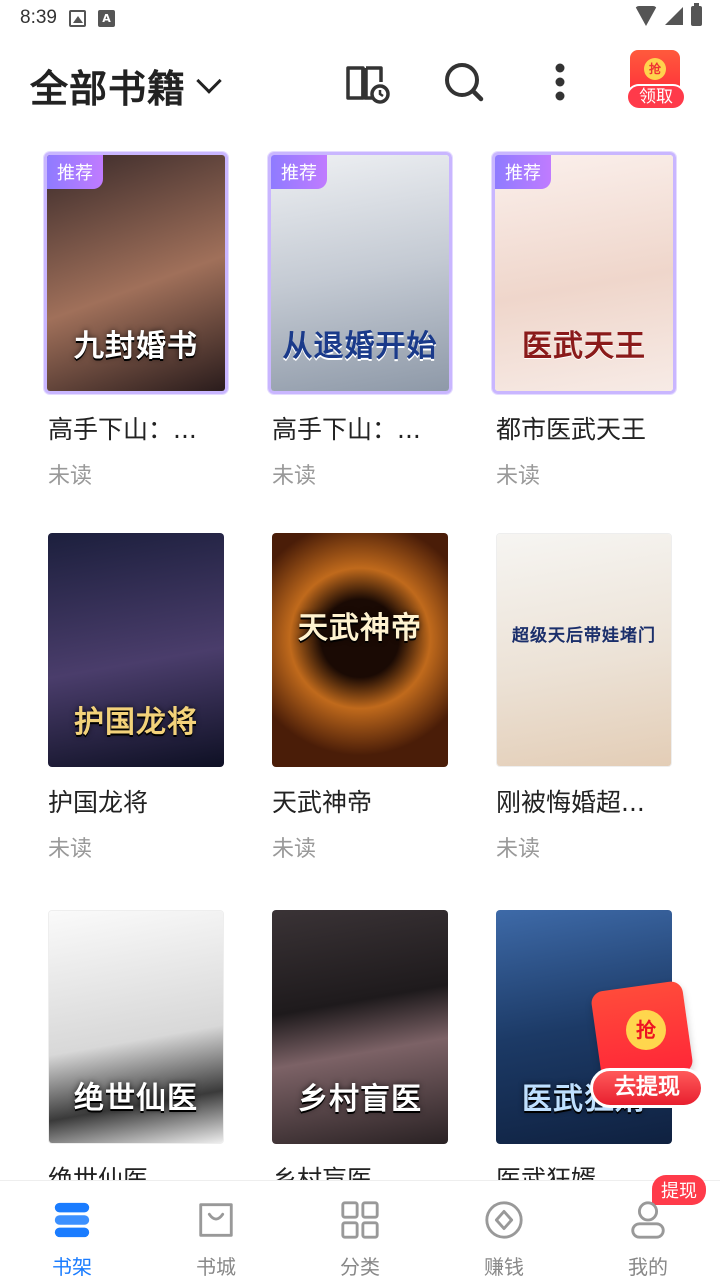 The height and width of the screenshot is (1280, 720). I want to click on header: 全部书籍 抢 领取, so click(360, 84).